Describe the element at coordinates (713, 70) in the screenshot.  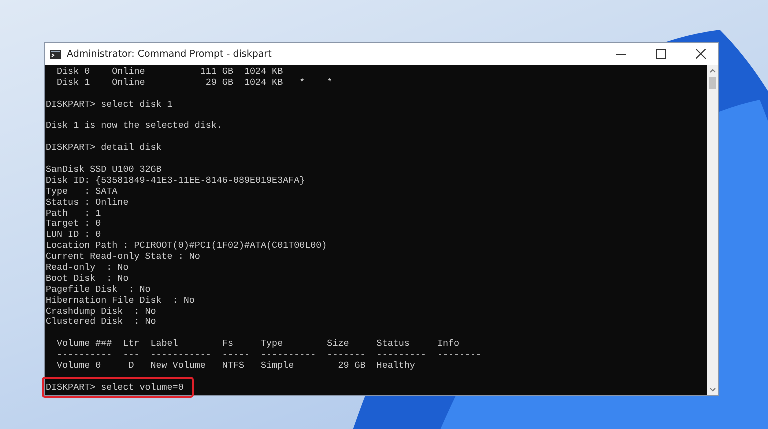
I see `scroll-up-icon` at that location.